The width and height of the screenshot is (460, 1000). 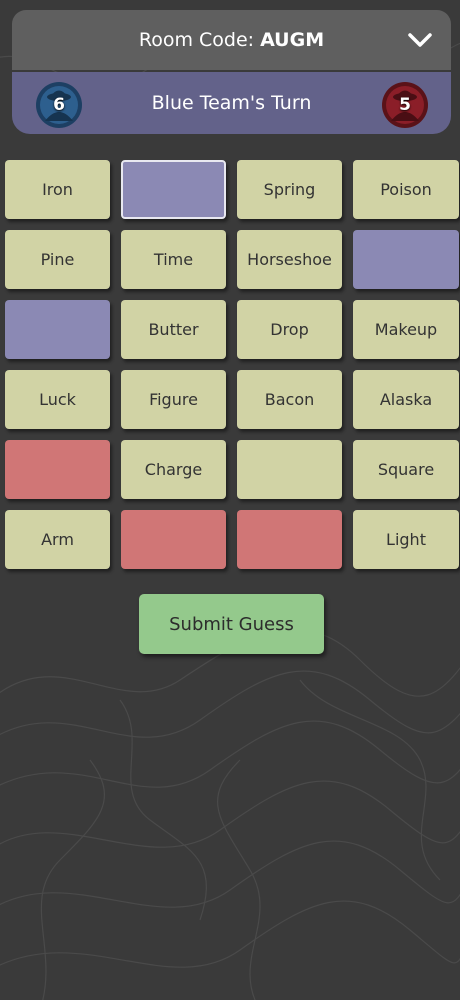 I want to click on word-card: Alaska, so click(x=406, y=399).